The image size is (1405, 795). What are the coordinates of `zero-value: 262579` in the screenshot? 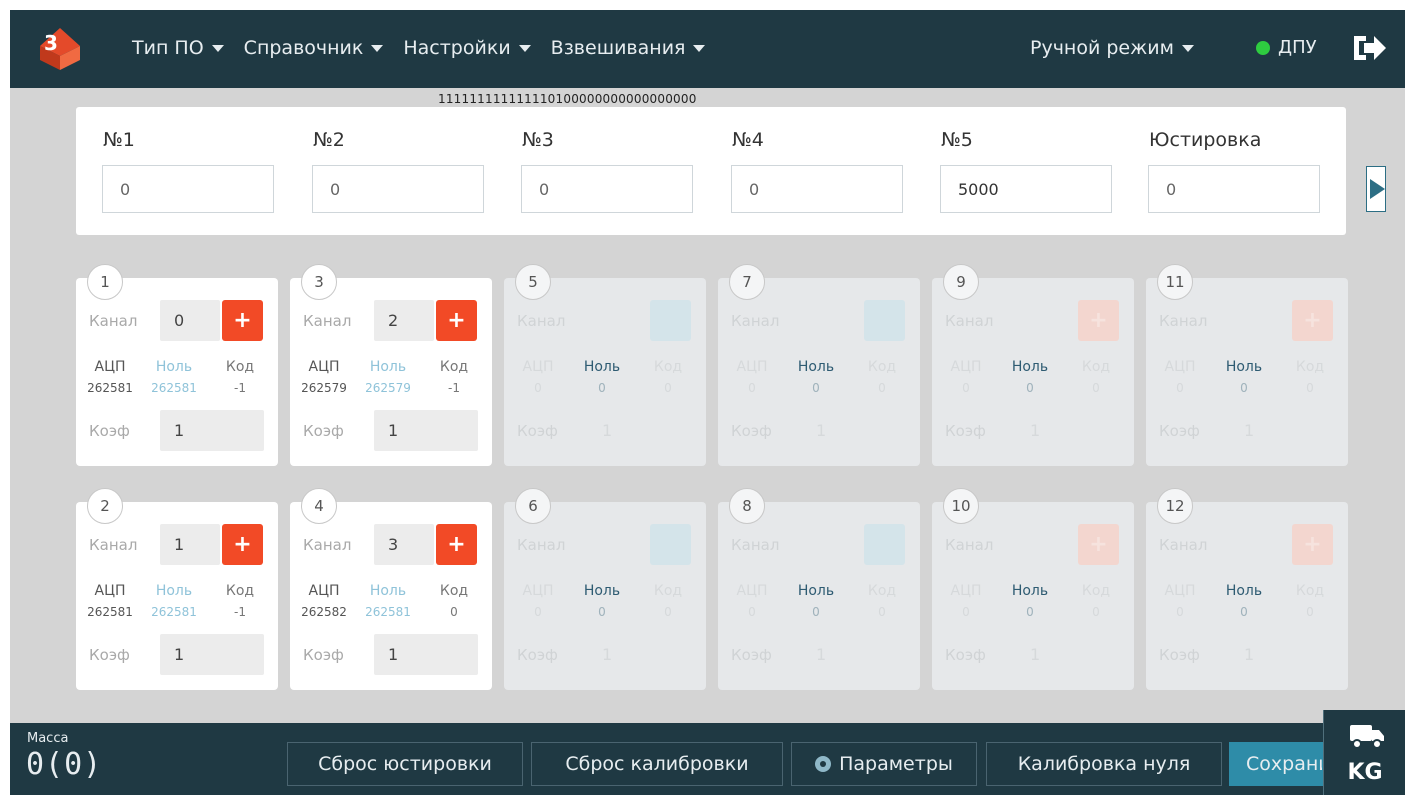 It's located at (388, 388).